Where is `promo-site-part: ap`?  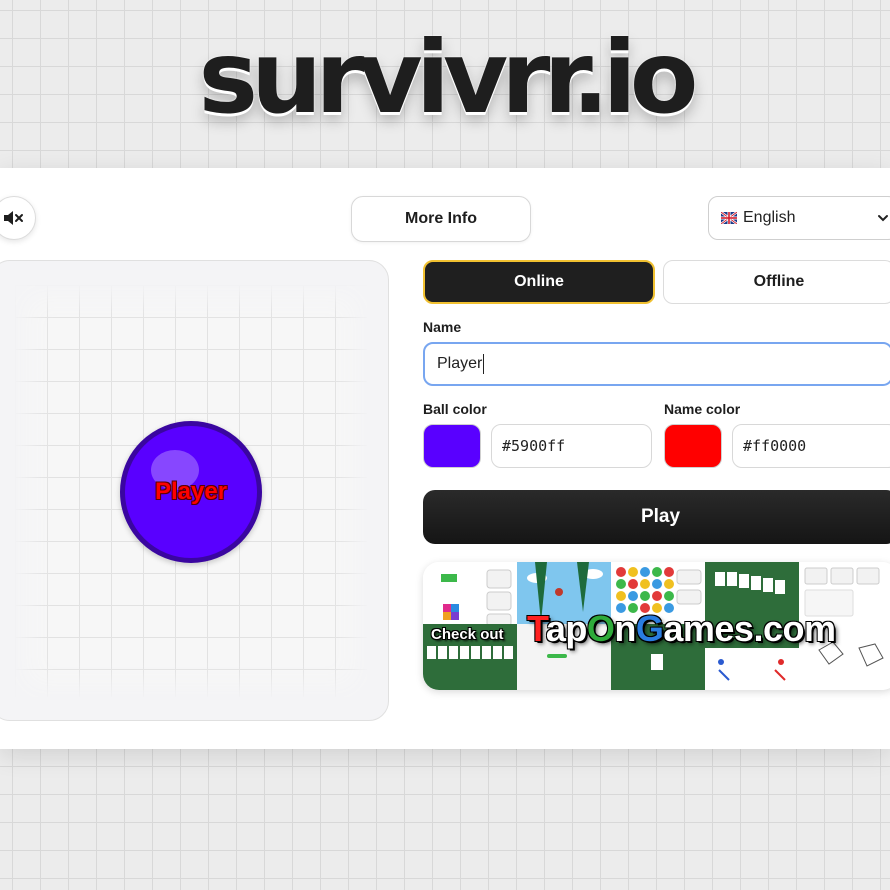 promo-site-part: ap is located at coordinates (566, 628).